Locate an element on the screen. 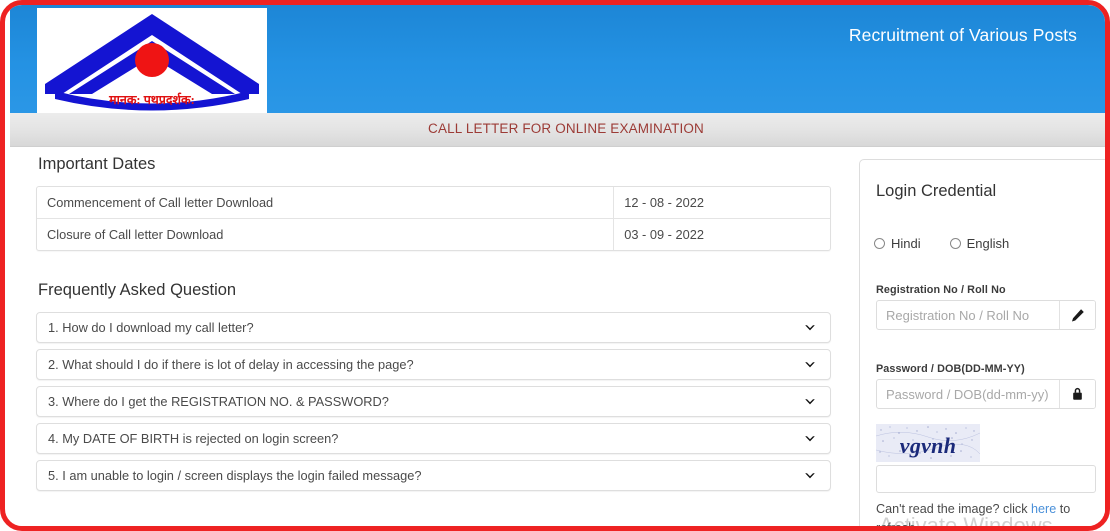 The height and width of the screenshot is (531, 1110). password-input-group is located at coordinates (986, 394).